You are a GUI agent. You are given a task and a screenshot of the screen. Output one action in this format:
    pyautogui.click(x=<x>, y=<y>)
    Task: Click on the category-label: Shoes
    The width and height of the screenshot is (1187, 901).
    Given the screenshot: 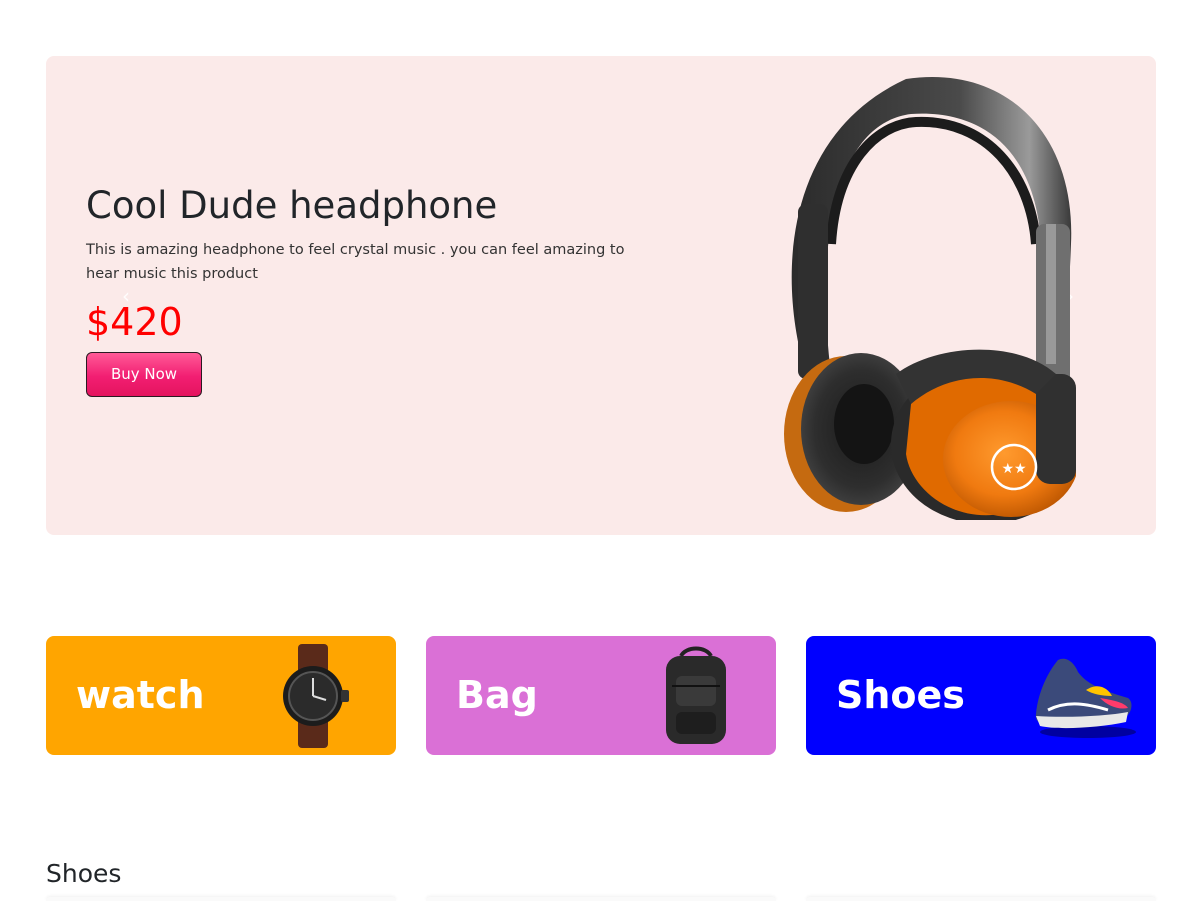 What is the action you would take?
    pyautogui.click(x=900, y=695)
    